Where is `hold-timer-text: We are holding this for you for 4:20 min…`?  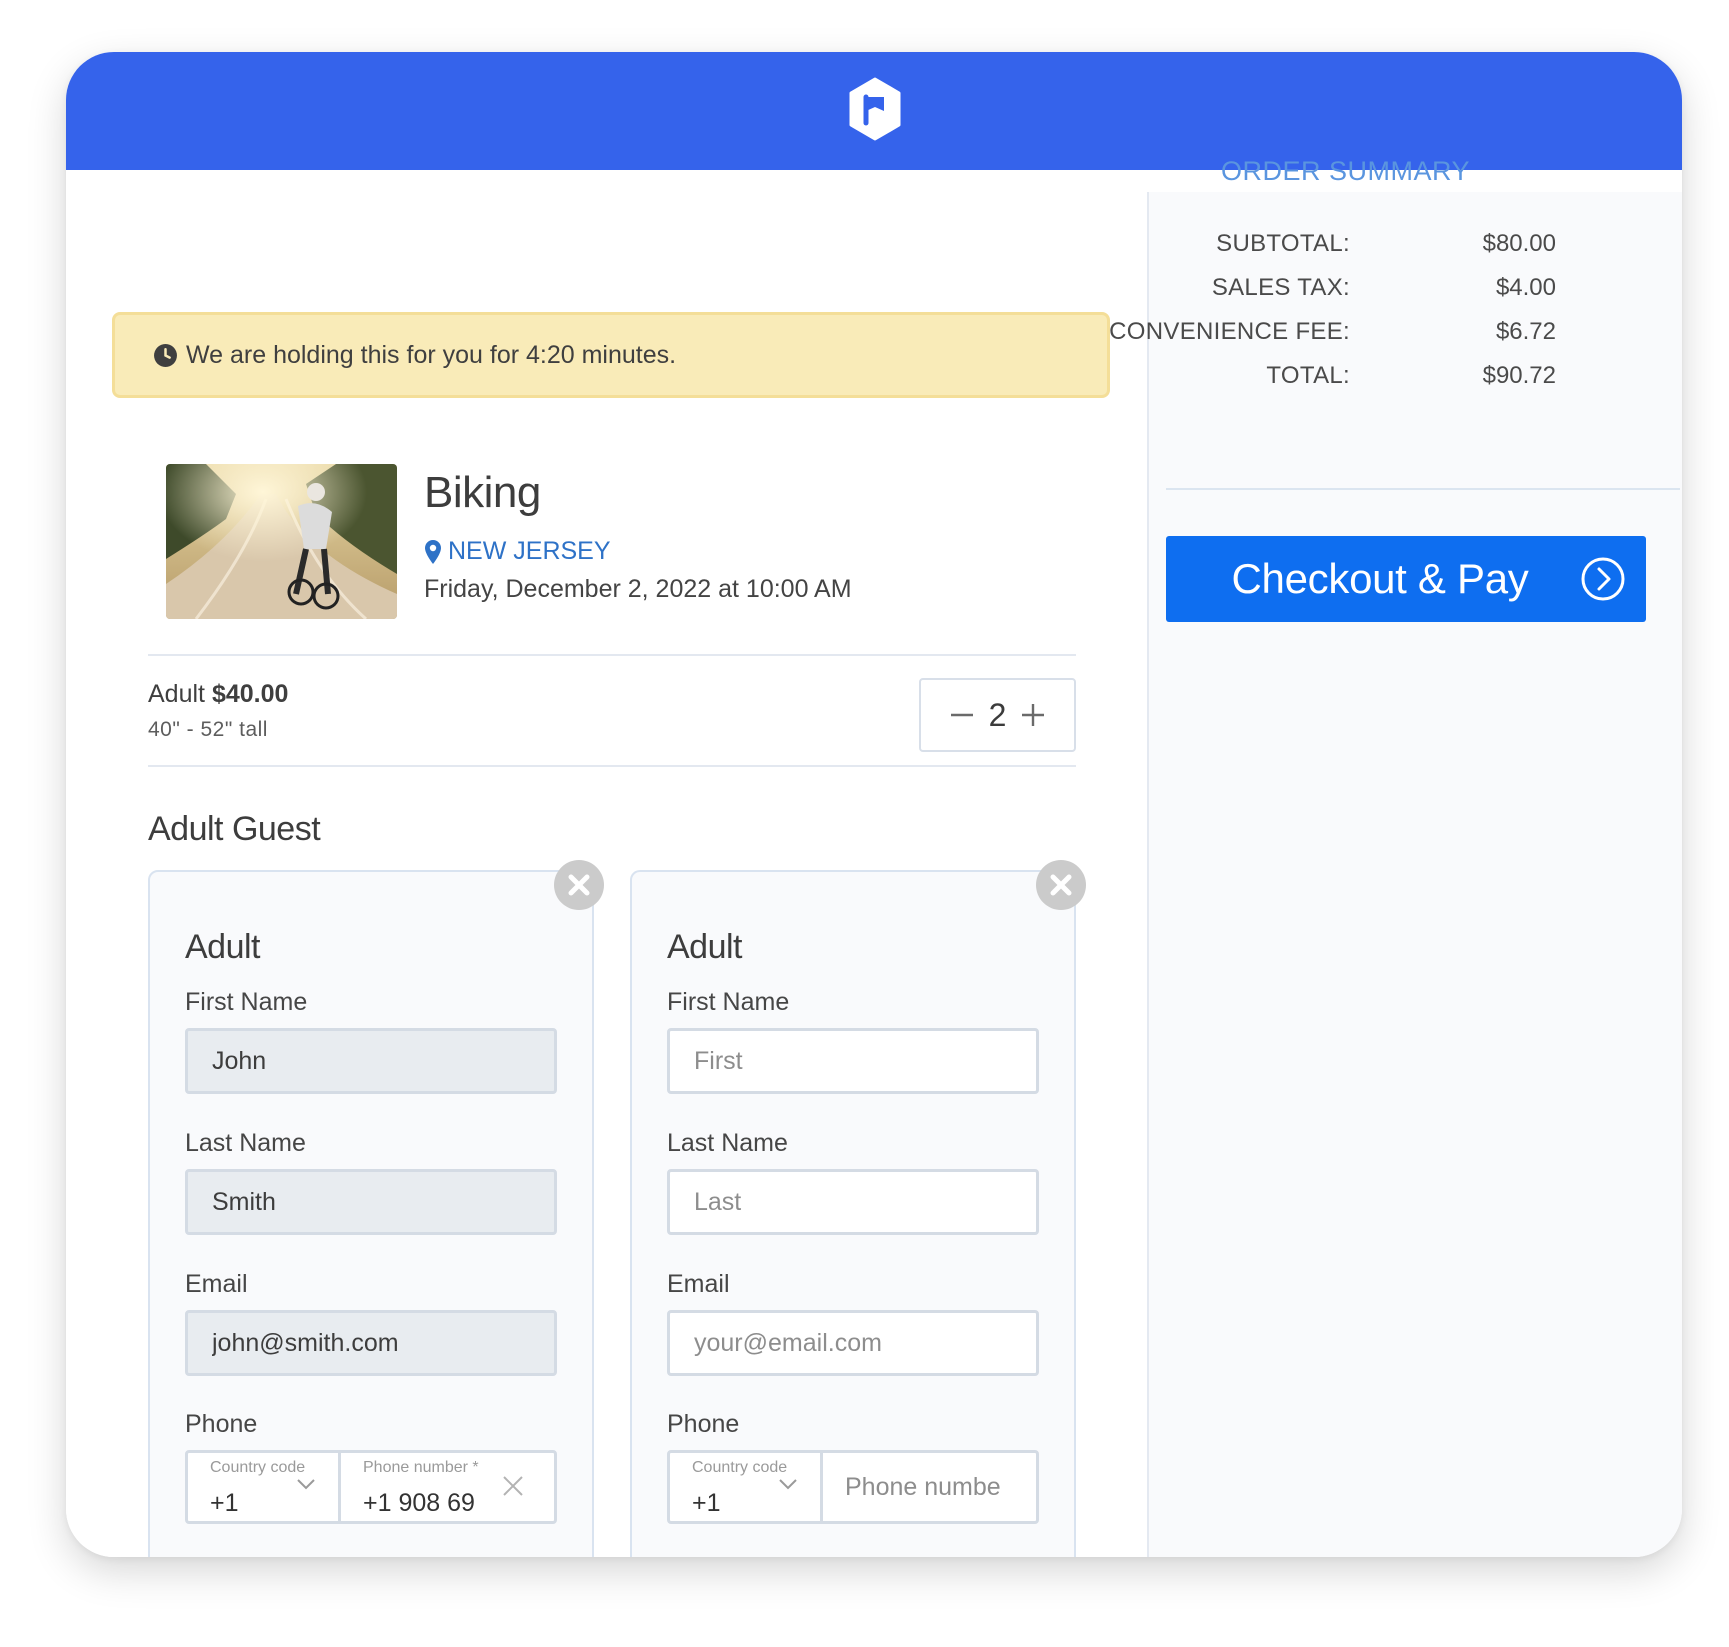
hold-timer-text: We are holding this for you for 4:20 min… is located at coordinates (431, 354).